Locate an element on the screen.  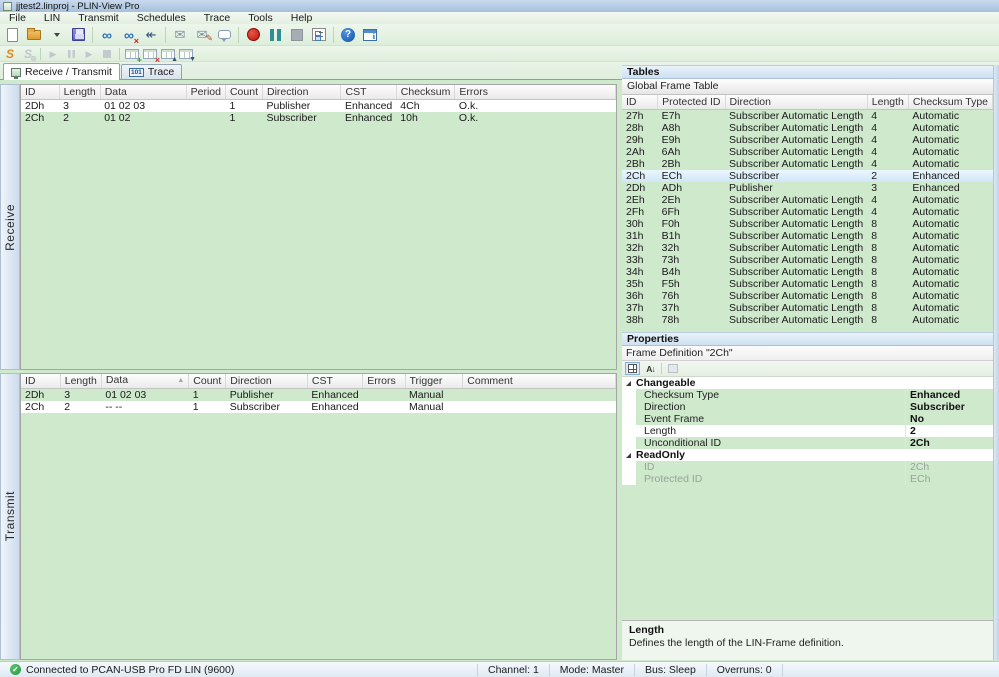
property-row: Length 2 is located at coordinates (807, 431).